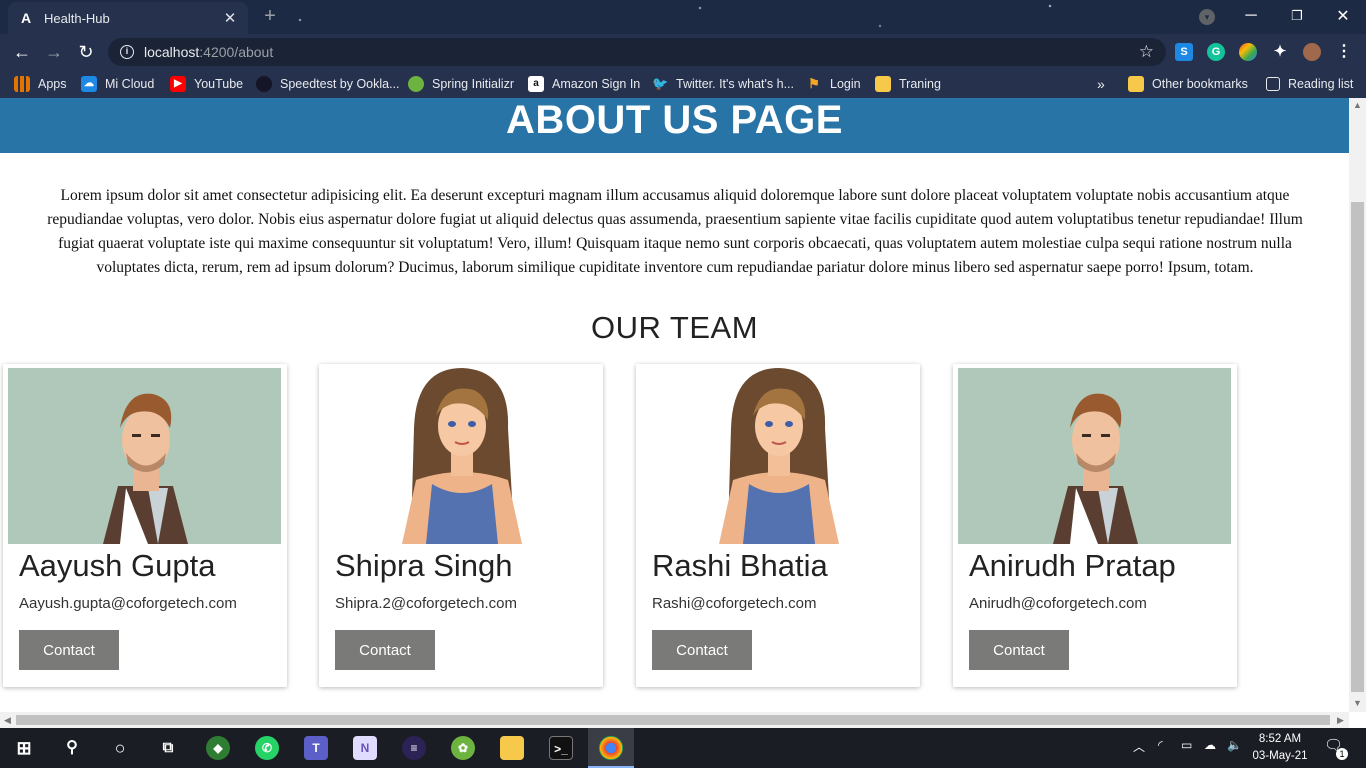 Image resolution: width=1366 pixels, height=768 pixels. I want to click on member-email: Aayush.gupta@coforgetech.com, so click(128, 603).